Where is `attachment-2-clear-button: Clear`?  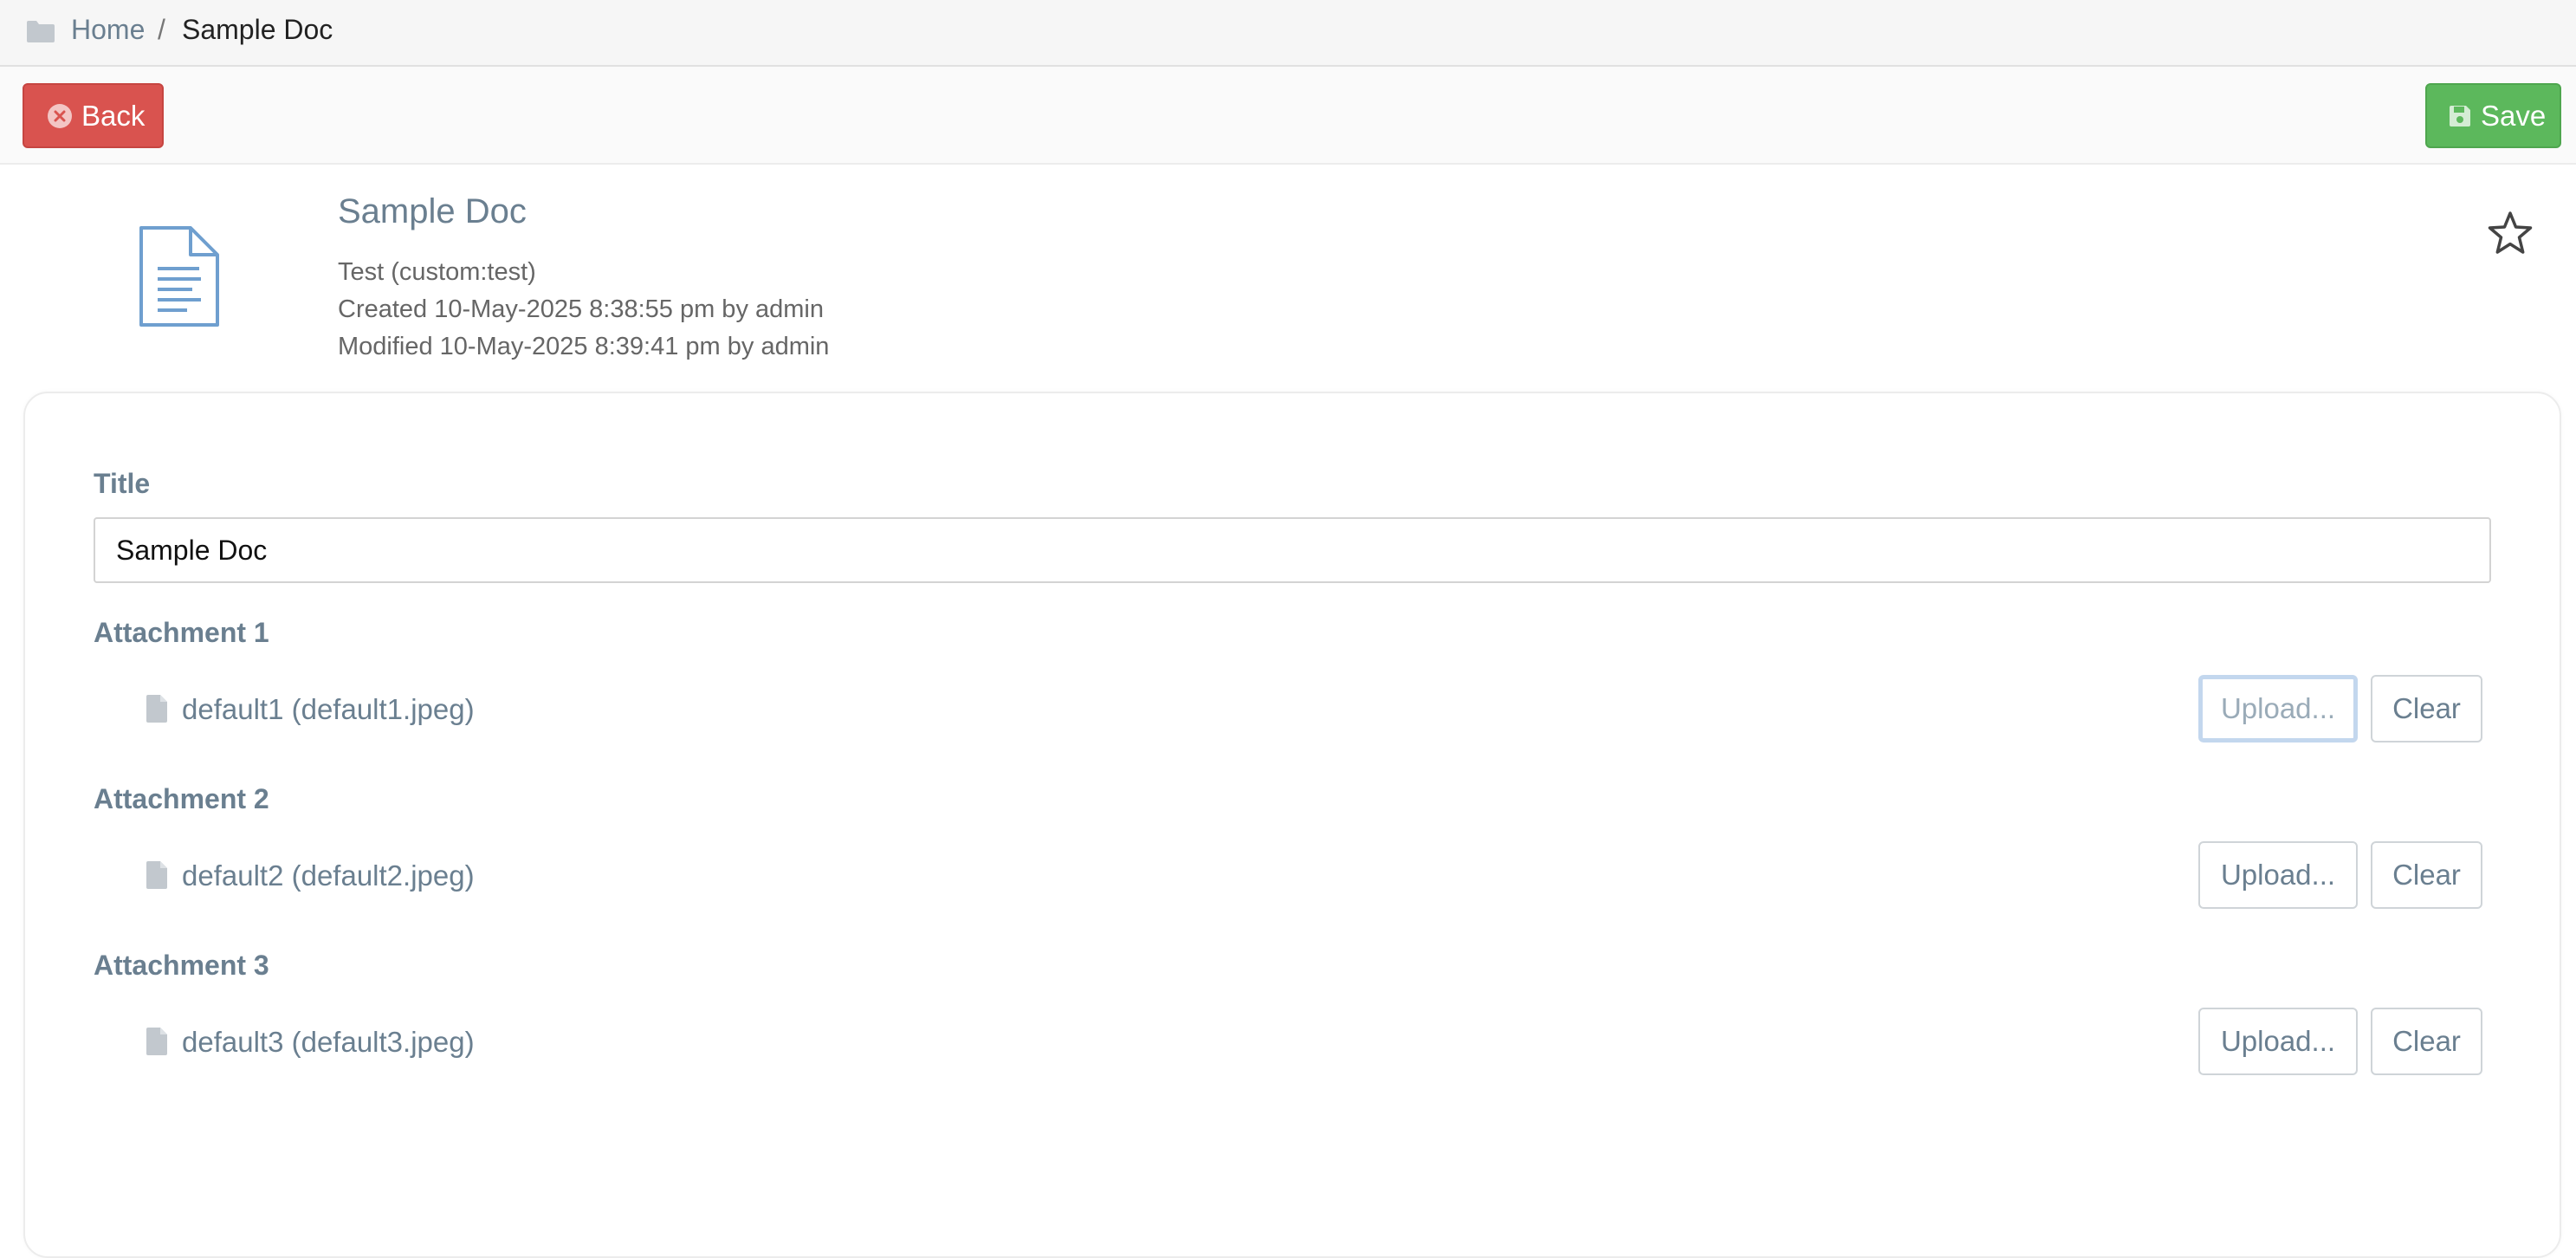 attachment-2-clear-button: Clear is located at coordinates (2426, 875).